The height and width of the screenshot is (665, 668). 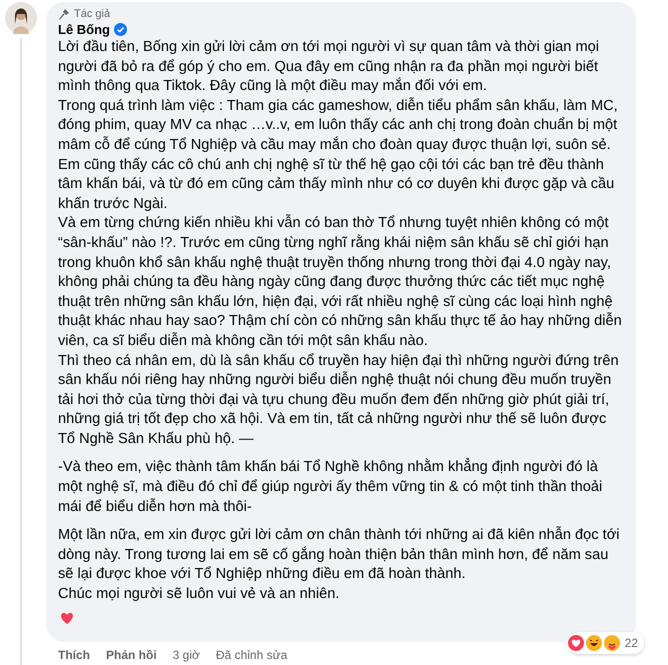 What do you see at coordinates (631, 643) in the screenshot?
I see `reaction-count: 22` at bounding box center [631, 643].